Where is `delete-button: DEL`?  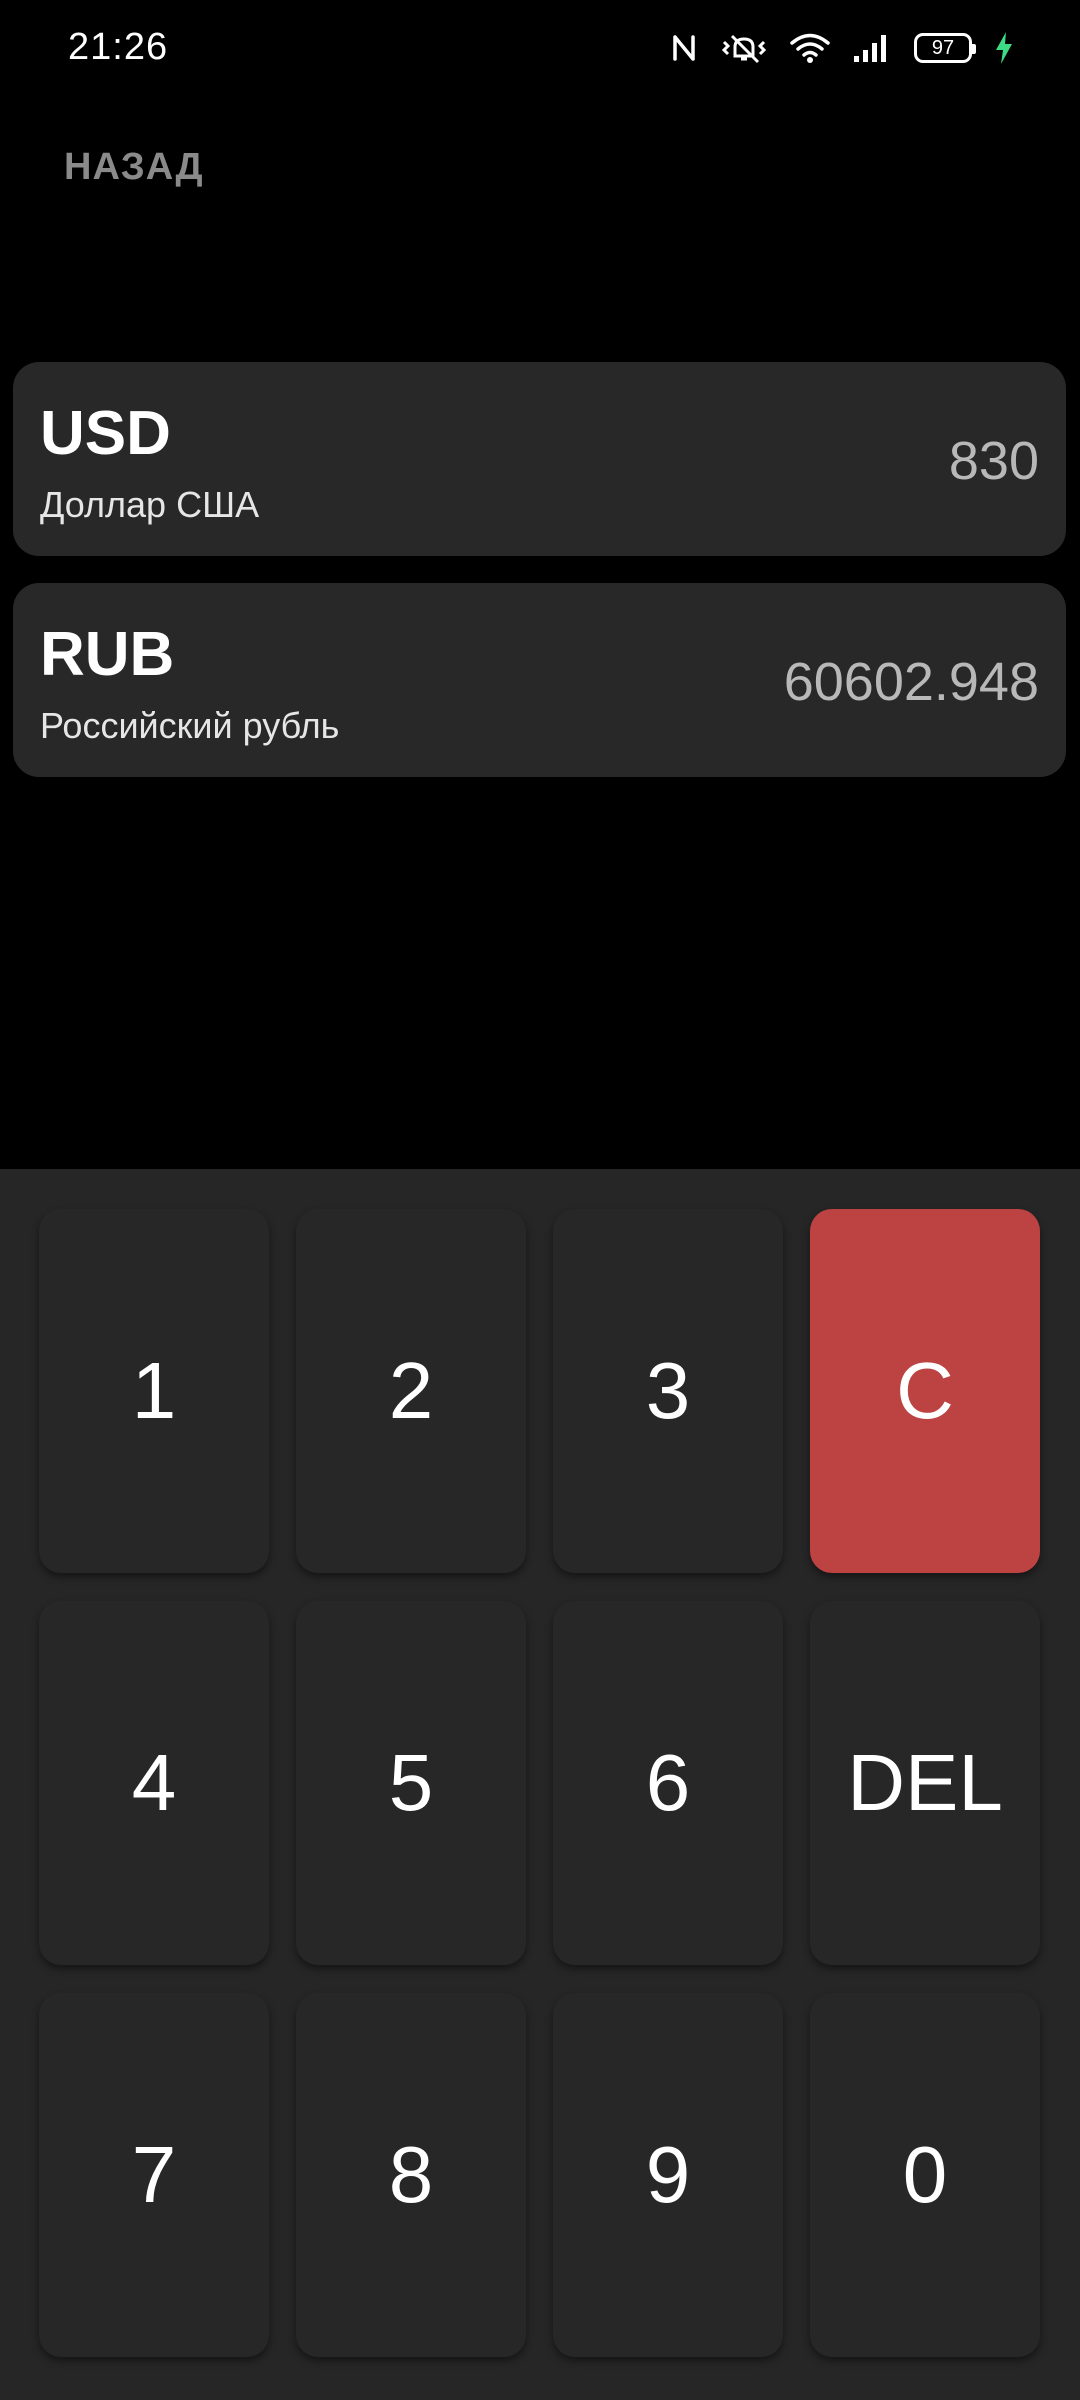 delete-button: DEL is located at coordinates (925, 1783).